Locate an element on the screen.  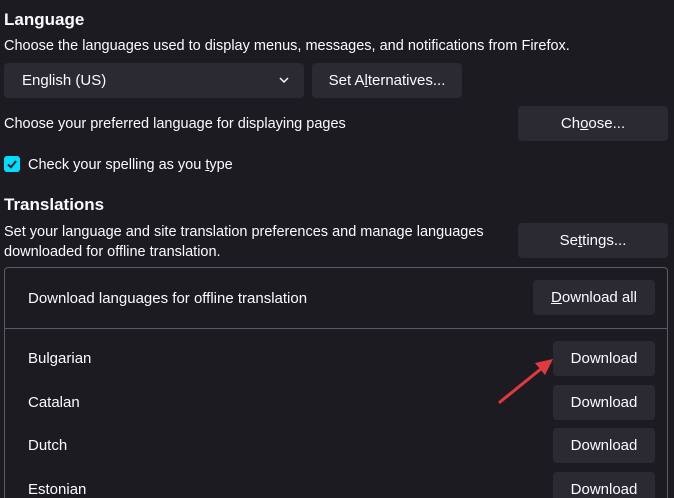
translations-description-line2: downloaded for offline translation. is located at coordinates (112, 252).